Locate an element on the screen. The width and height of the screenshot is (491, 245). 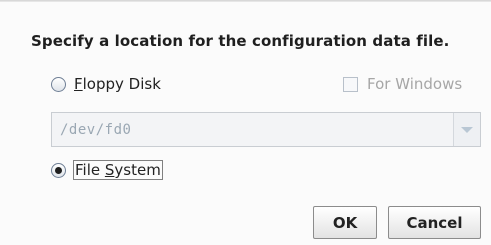
floppy-disk-radio is located at coordinates (58, 84).